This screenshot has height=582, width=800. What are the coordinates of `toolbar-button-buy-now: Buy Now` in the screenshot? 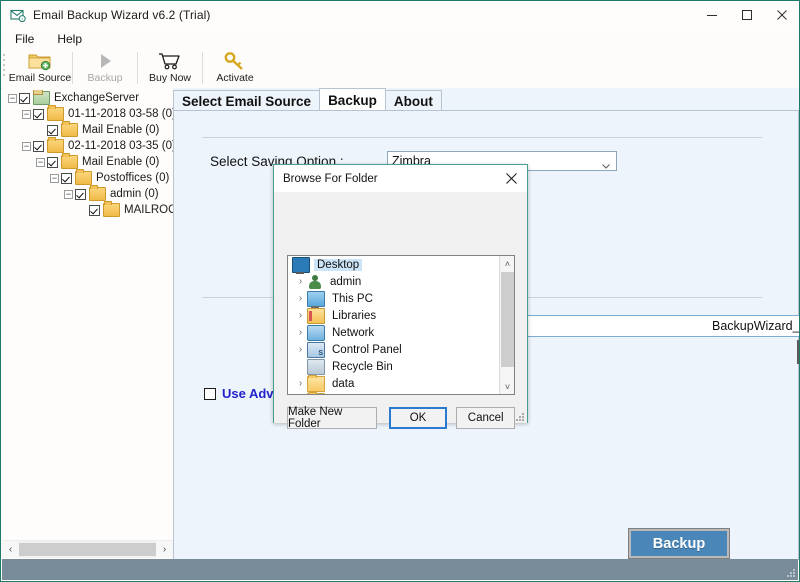 It's located at (170, 68).